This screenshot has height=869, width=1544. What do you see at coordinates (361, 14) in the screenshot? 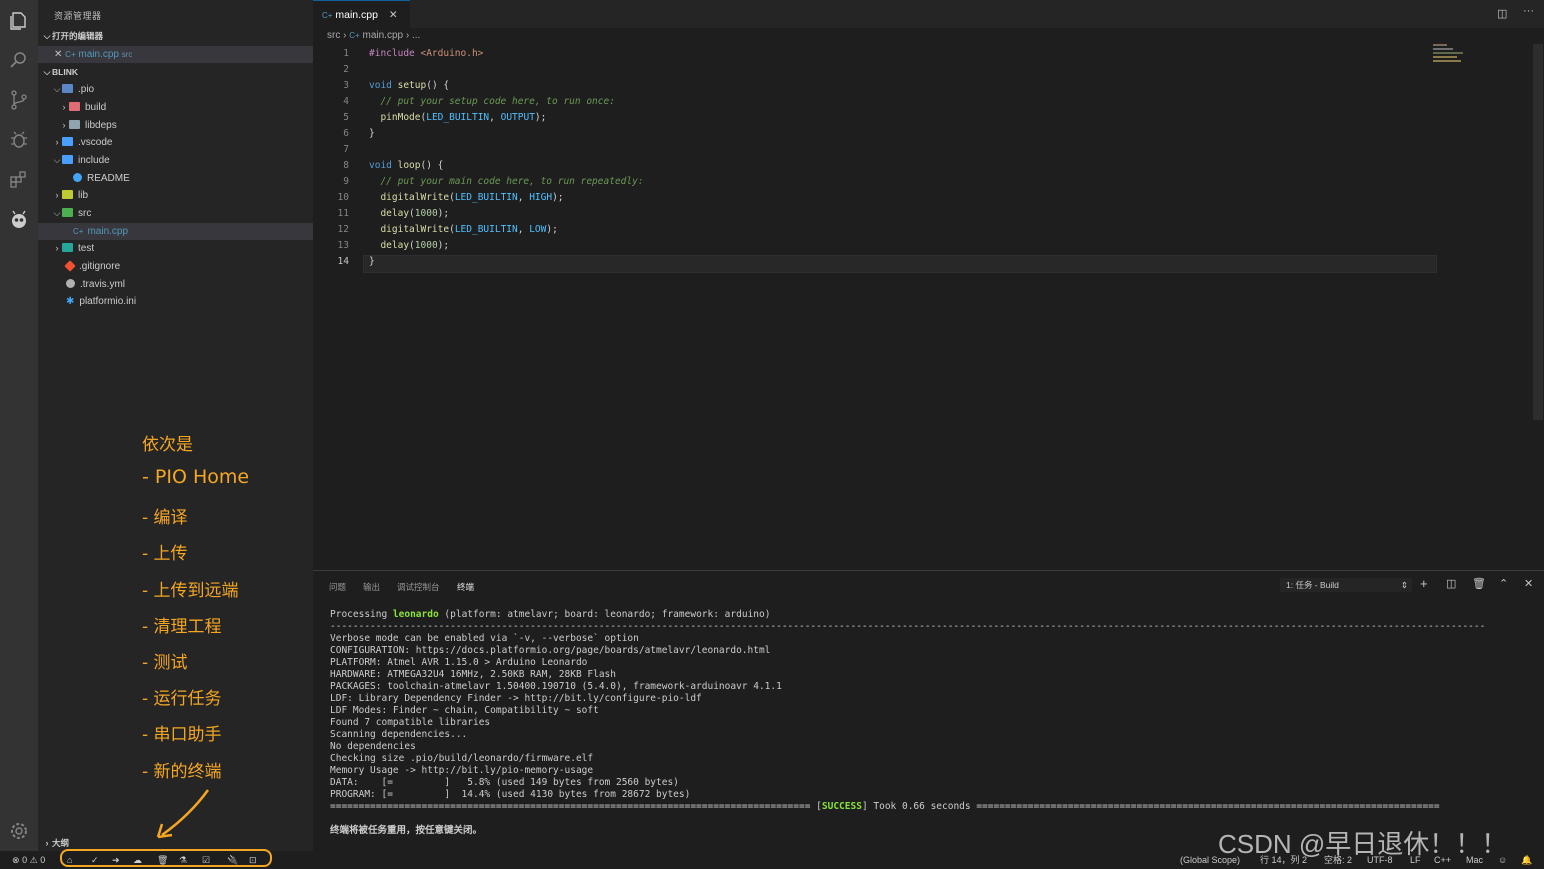
I see `tab-main-cpp: C+ main.cpp ✕` at bounding box center [361, 14].